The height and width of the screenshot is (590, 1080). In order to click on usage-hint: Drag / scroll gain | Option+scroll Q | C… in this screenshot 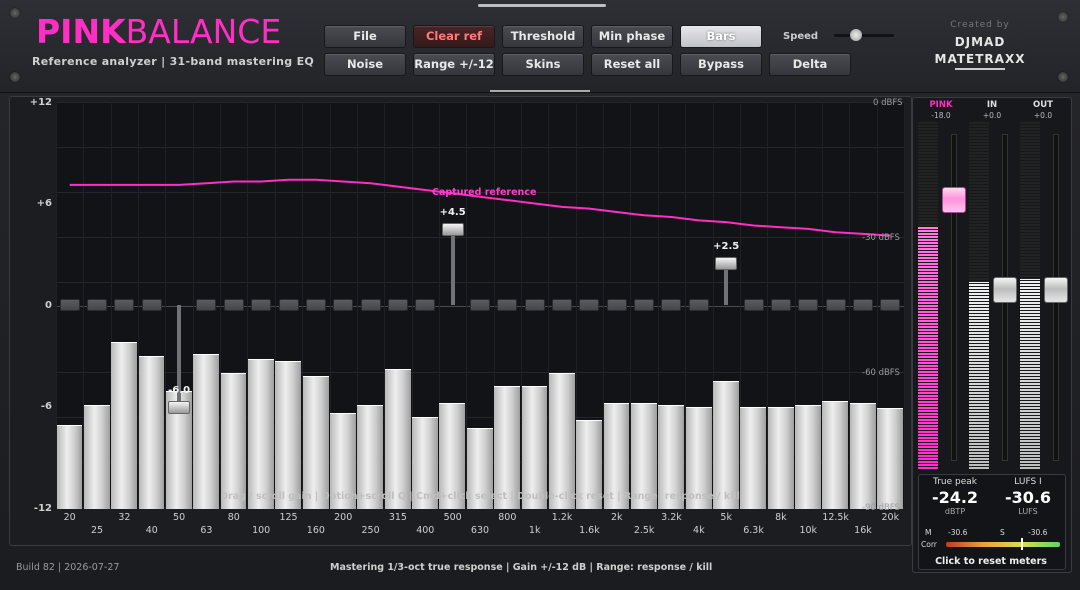, I will do `click(480, 496)`.